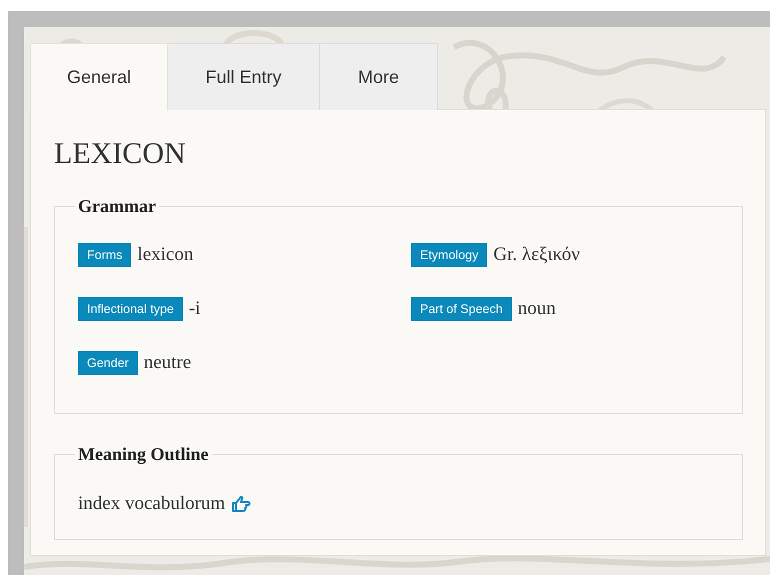 This screenshot has width=770, height=575. I want to click on section-heading: Meaning Outline, so click(143, 454).